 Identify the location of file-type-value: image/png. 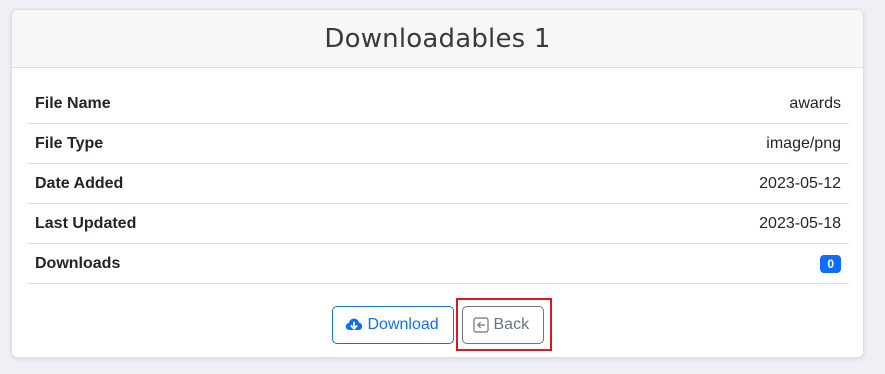
(803, 143).